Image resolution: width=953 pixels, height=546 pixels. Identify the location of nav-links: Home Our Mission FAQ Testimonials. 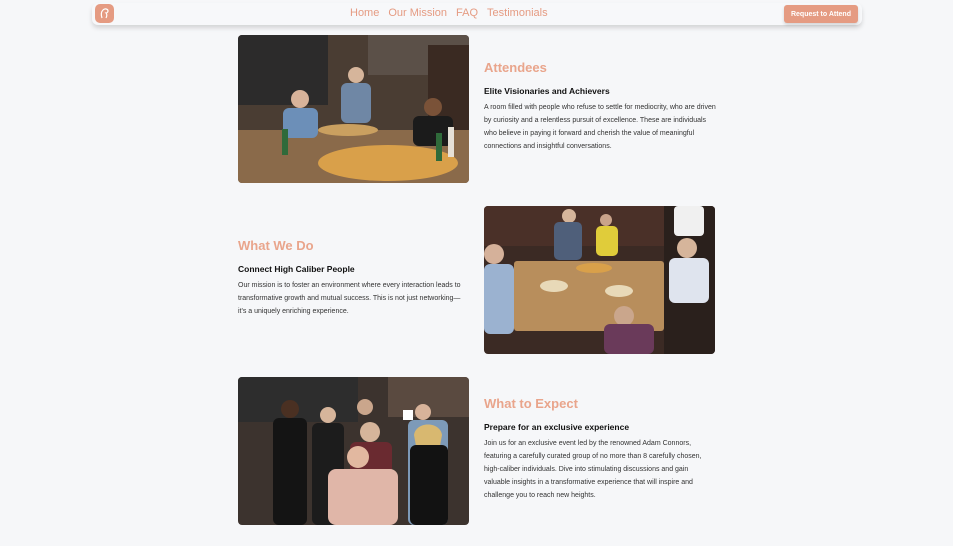
(453, 13).